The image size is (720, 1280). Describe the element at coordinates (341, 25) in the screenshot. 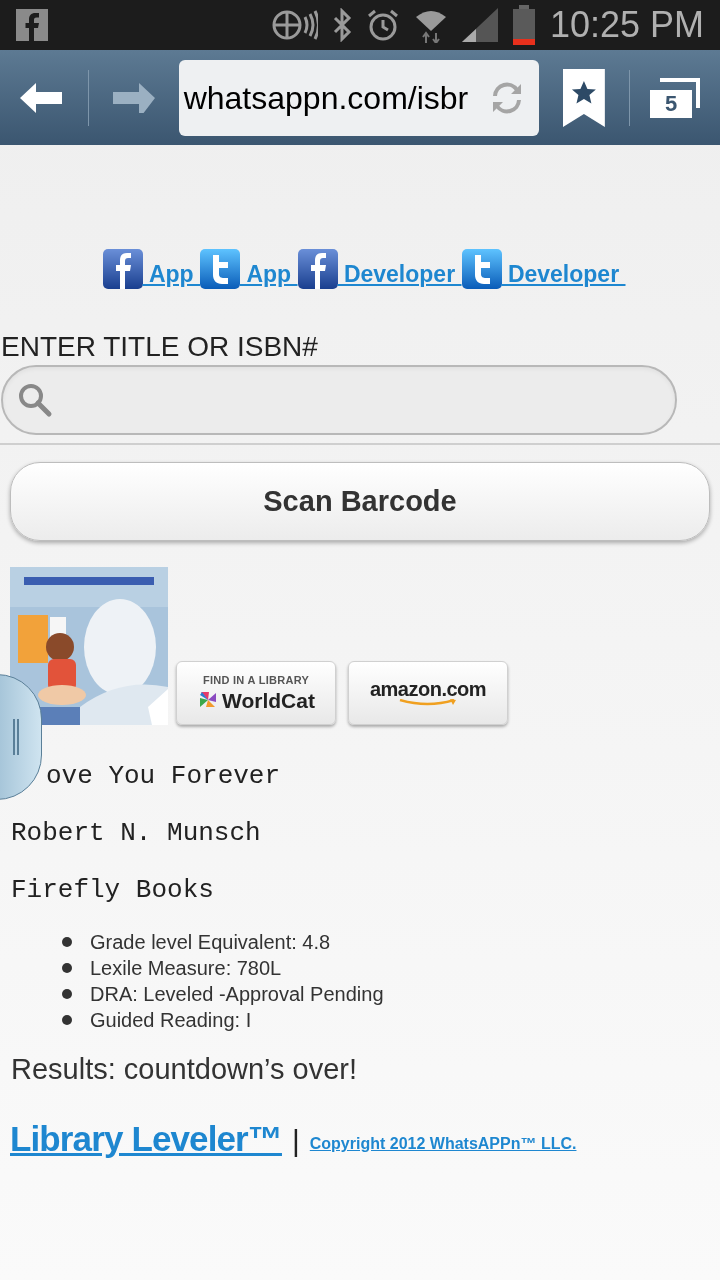

I see `bluetooth-icon` at that location.